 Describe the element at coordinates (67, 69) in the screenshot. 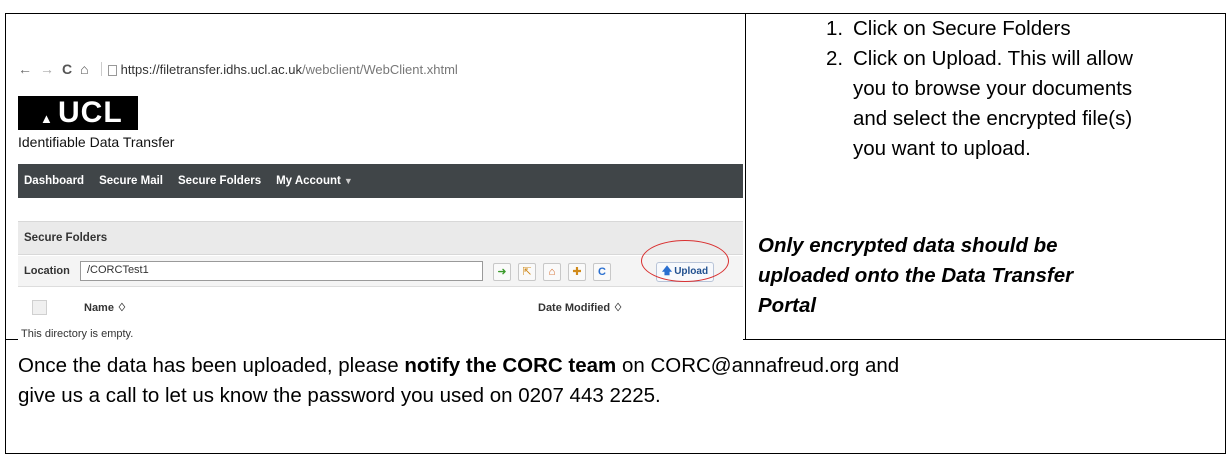

I see `reload-icon: C` at that location.